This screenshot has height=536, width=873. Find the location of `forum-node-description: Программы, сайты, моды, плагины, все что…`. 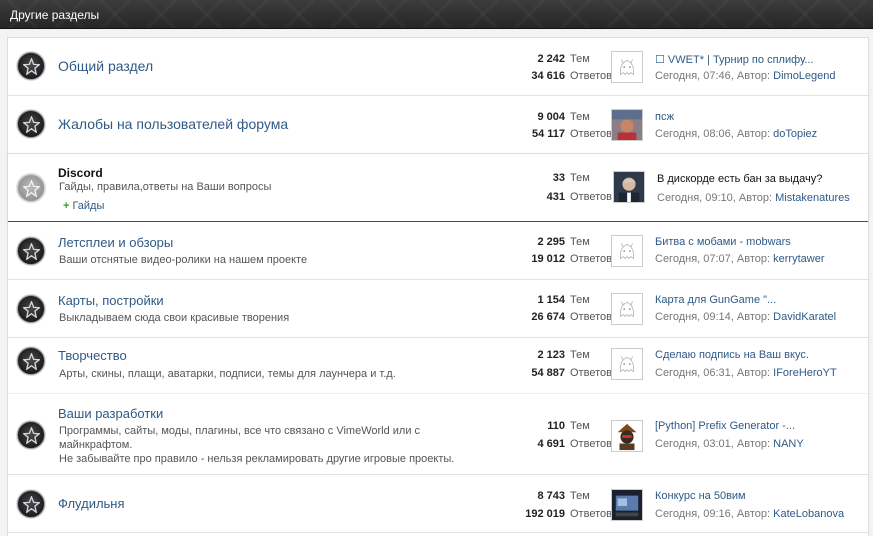

forum-node-description: Программы, сайты, моды, плагины, все что… is located at coordinates (240, 431).